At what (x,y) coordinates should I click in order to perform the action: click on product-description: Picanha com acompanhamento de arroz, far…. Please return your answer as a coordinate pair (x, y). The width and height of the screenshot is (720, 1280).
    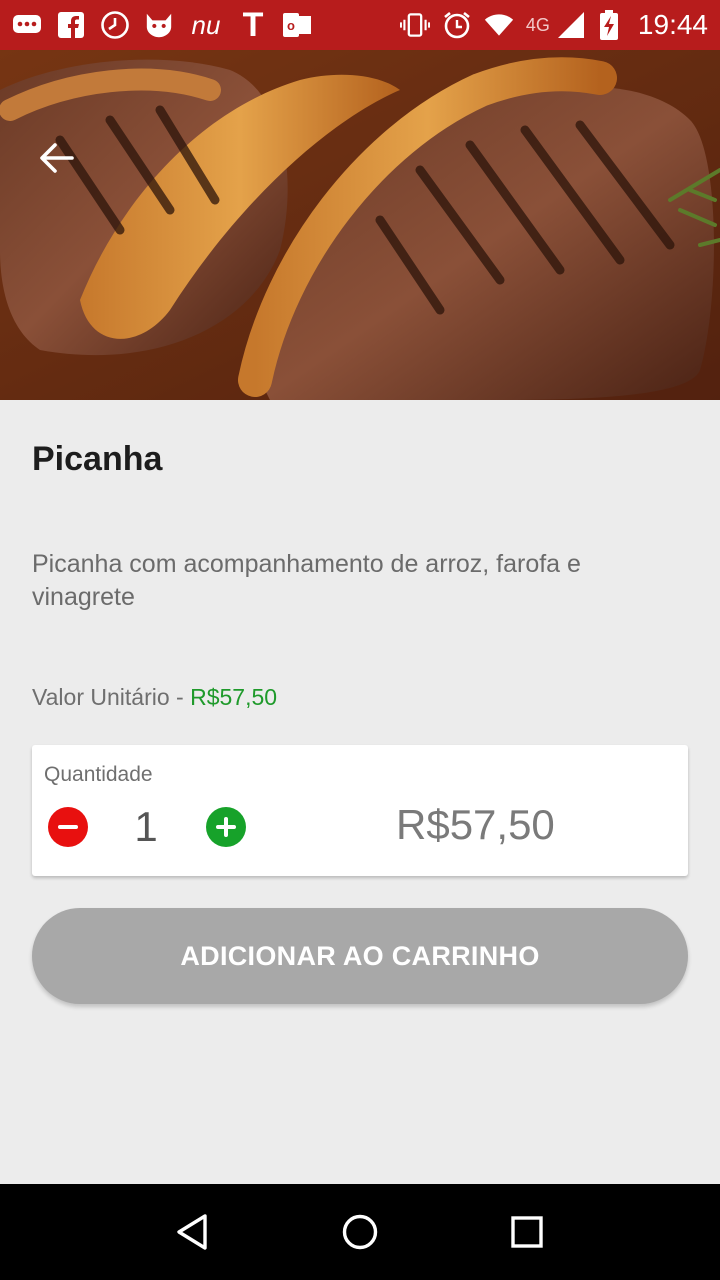
    Looking at the image, I should click on (306, 580).